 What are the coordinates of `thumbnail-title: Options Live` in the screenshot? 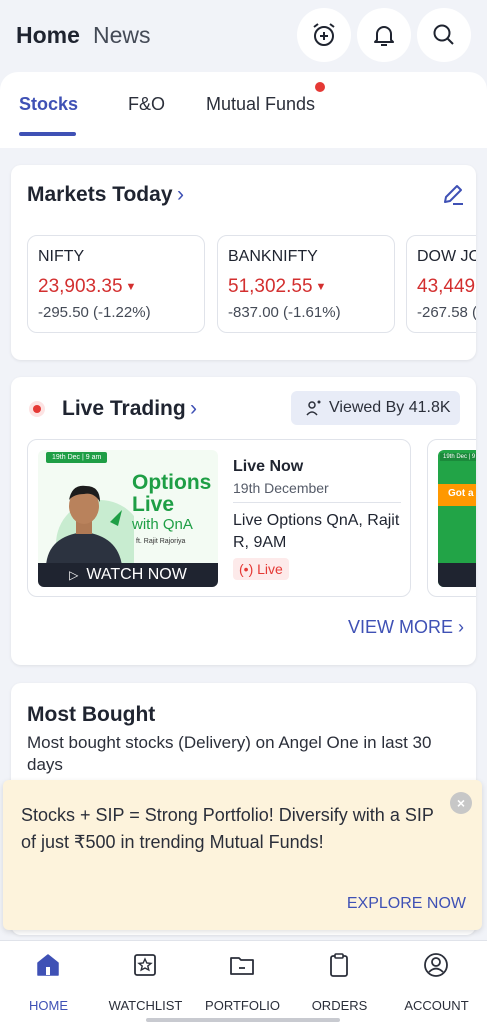 It's located at (172, 493).